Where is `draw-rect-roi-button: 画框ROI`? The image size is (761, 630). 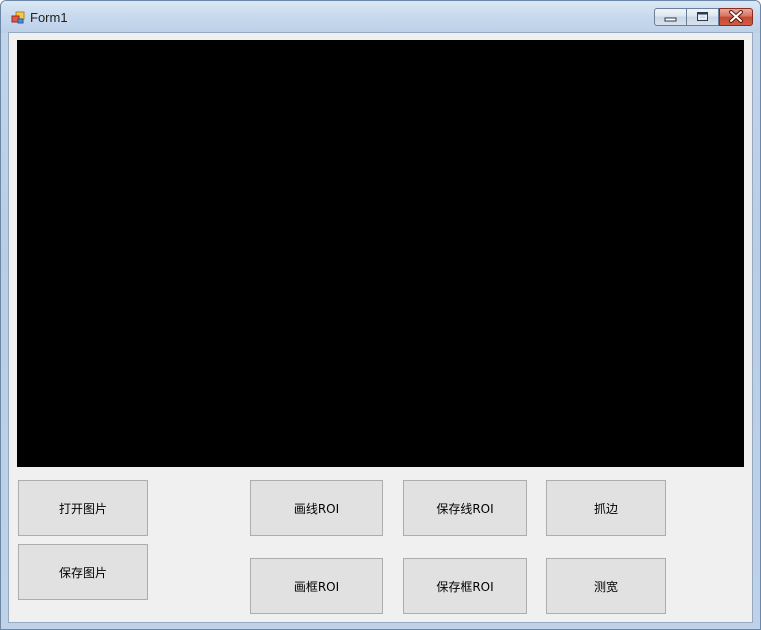 draw-rect-roi-button: 画框ROI is located at coordinates (316, 586).